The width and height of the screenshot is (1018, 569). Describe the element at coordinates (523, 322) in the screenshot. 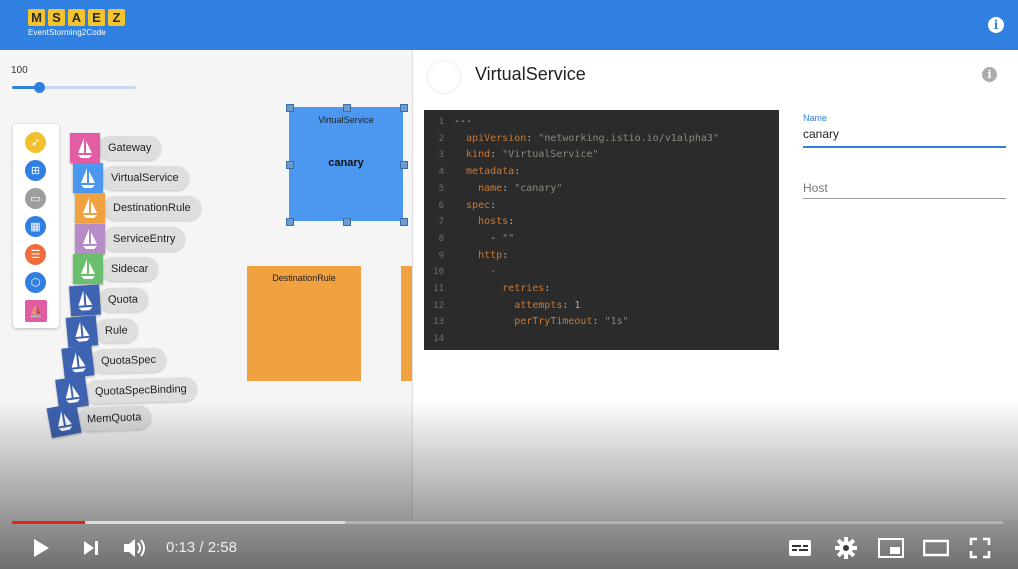

I see `code-token: perTryTimeout` at that location.